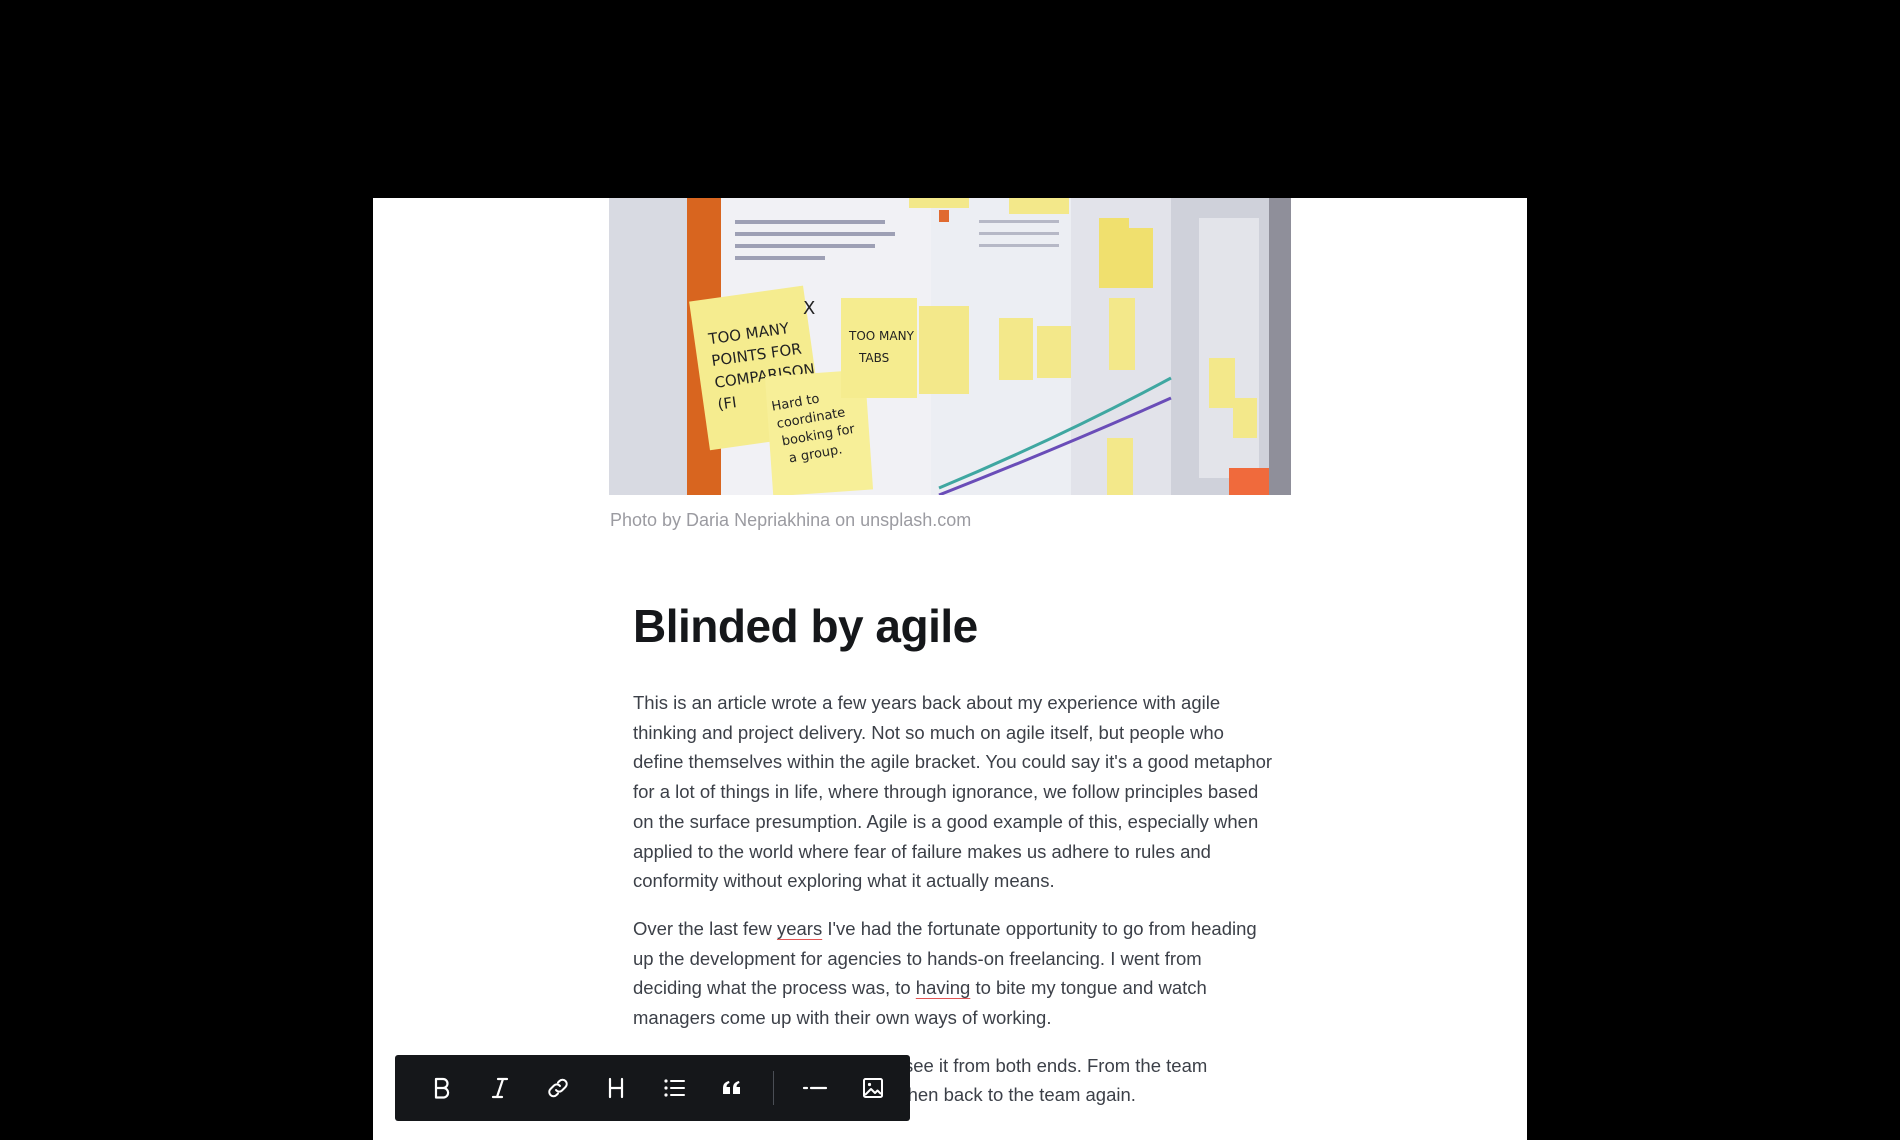 This screenshot has height=1140, width=1900. I want to click on bullet-list-icon, so click(674, 1088).